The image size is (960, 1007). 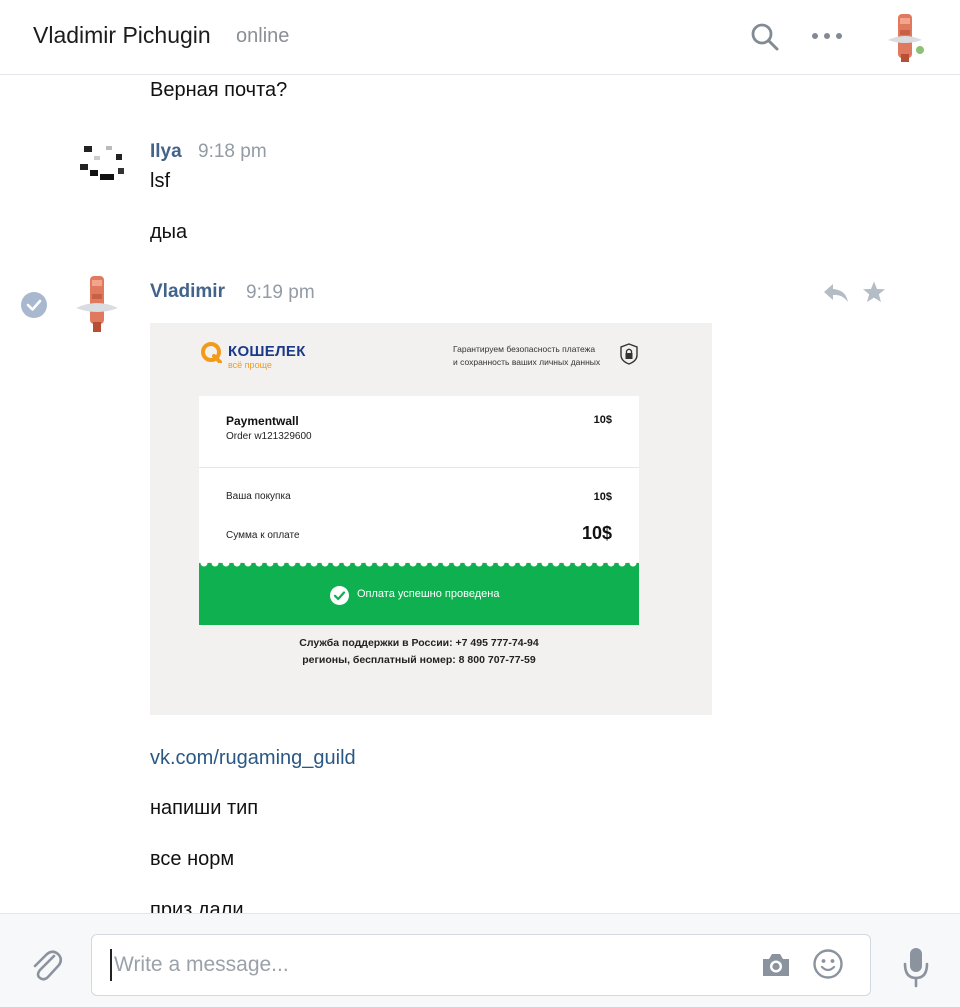 I want to click on receipt-brand: КОШЕЛЕК, so click(x=267, y=351).